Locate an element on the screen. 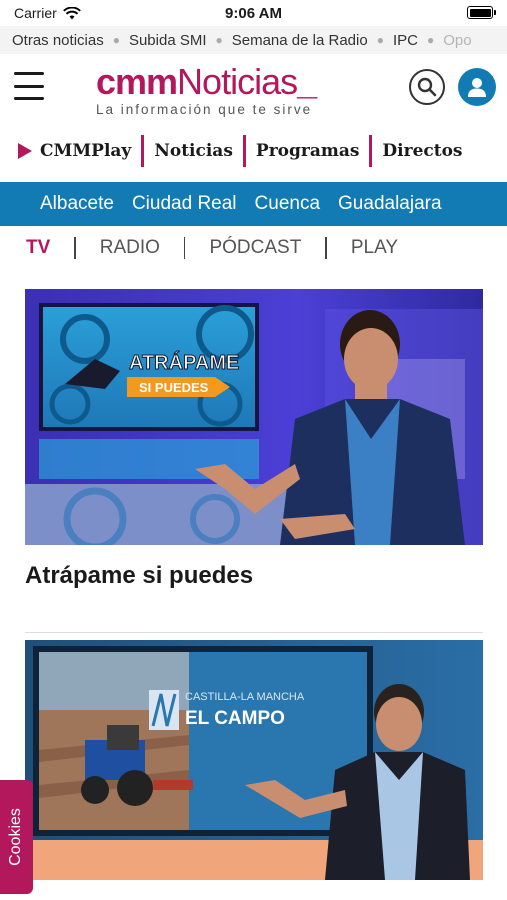 The image size is (507, 900). nav-item-noticias: Noticias is located at coordinates (193, 151).